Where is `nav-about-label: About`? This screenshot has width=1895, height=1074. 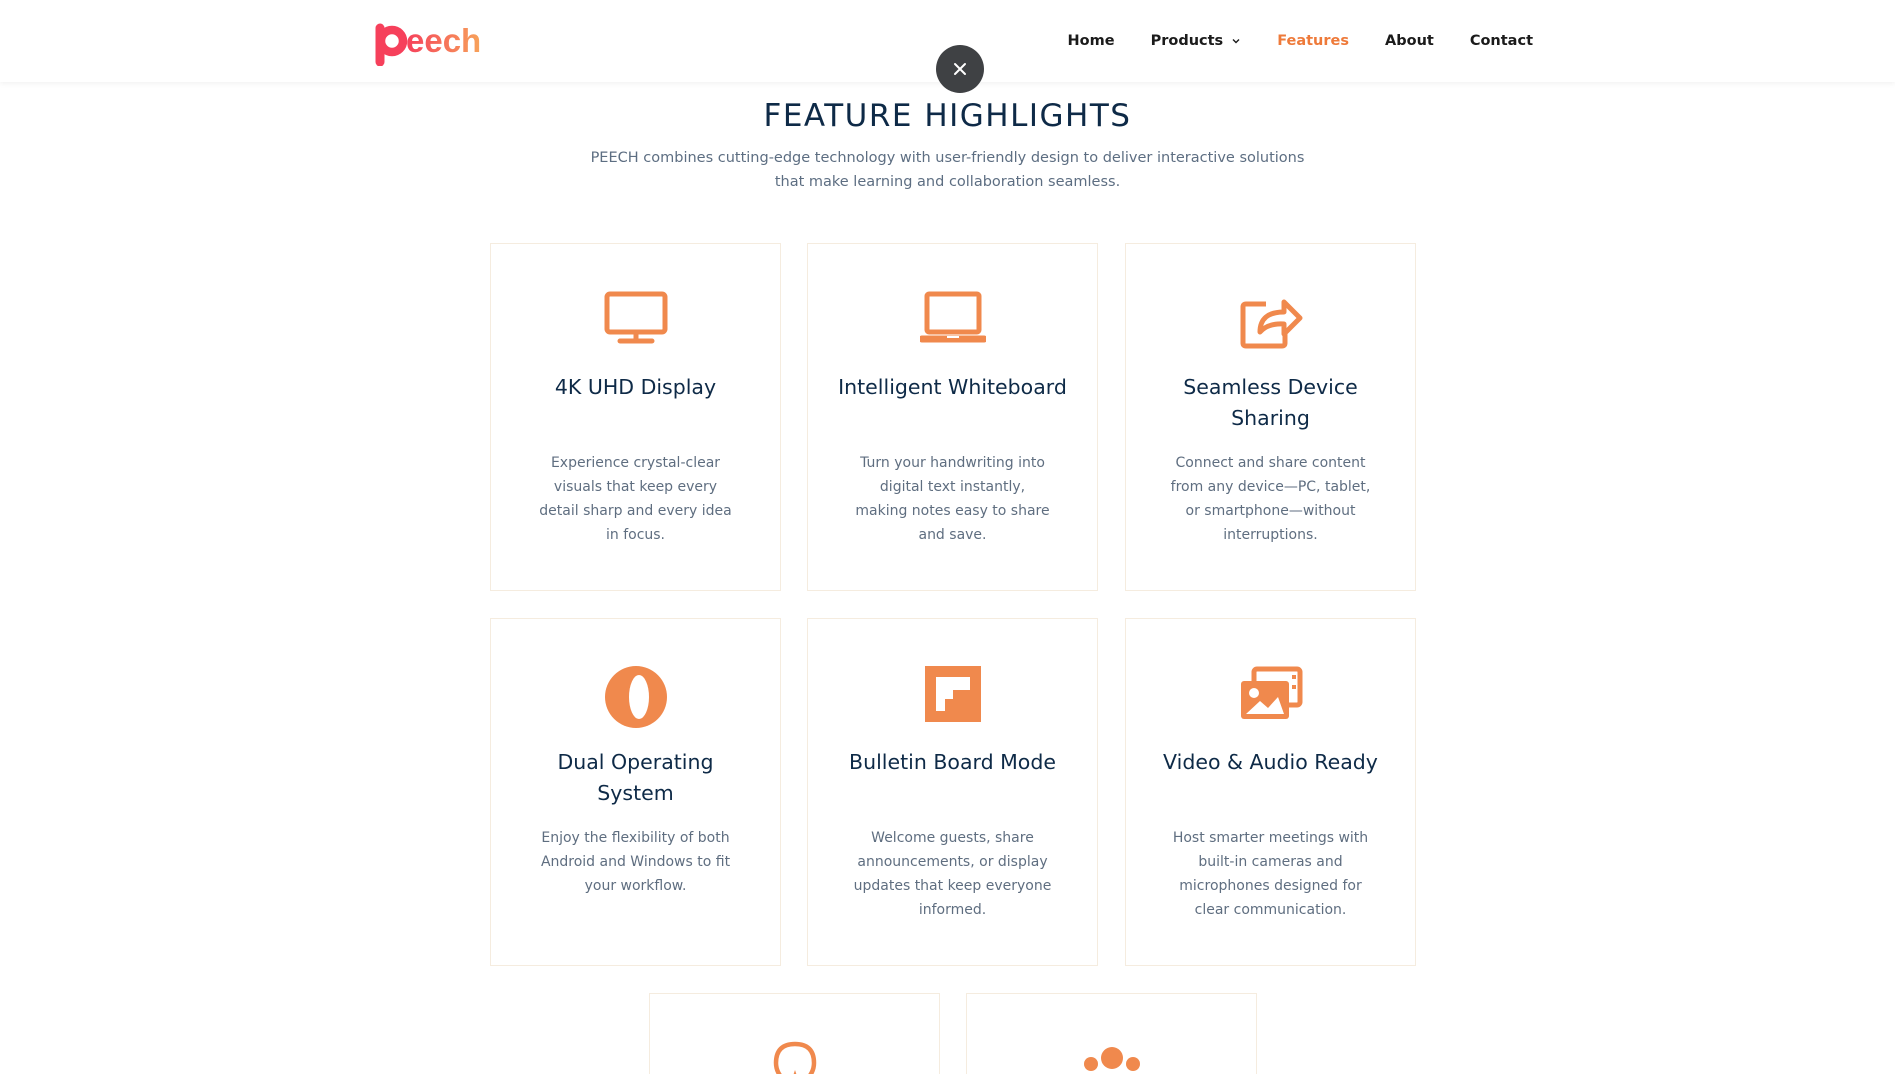 nav-about-label: About is located at coordinates (1409, 41).